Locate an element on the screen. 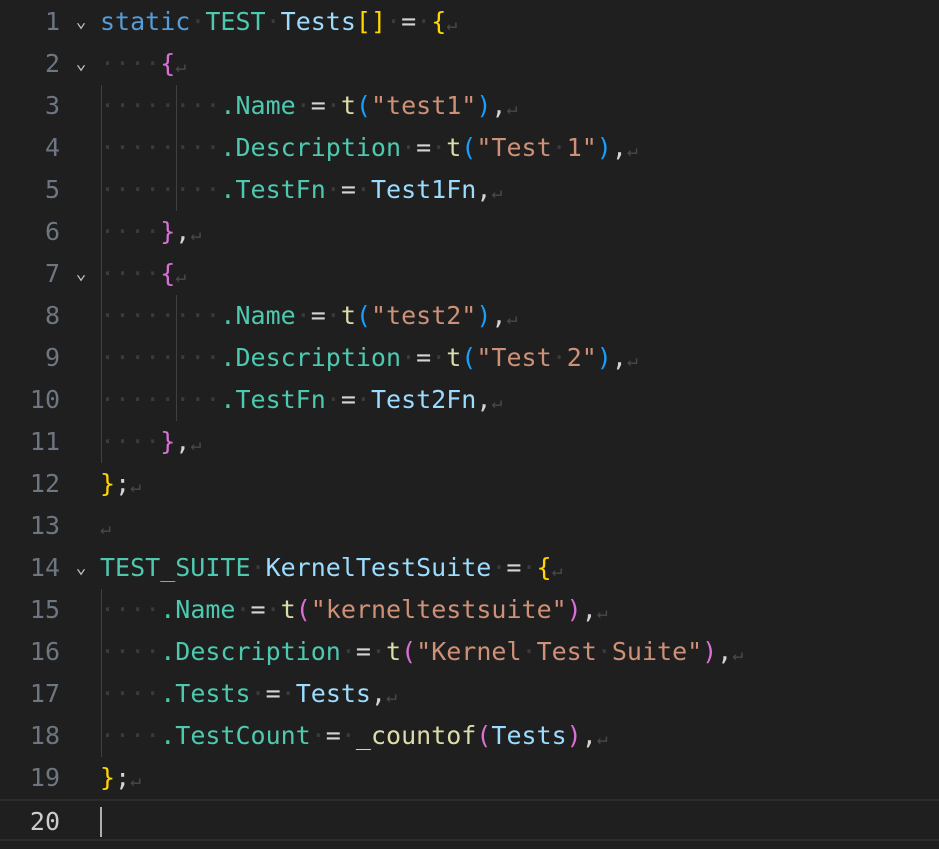 The image size is (939, 849). code-line: 9 ········.Description·=·t("Test·2"),↵ is located at coordinates (469, 358).